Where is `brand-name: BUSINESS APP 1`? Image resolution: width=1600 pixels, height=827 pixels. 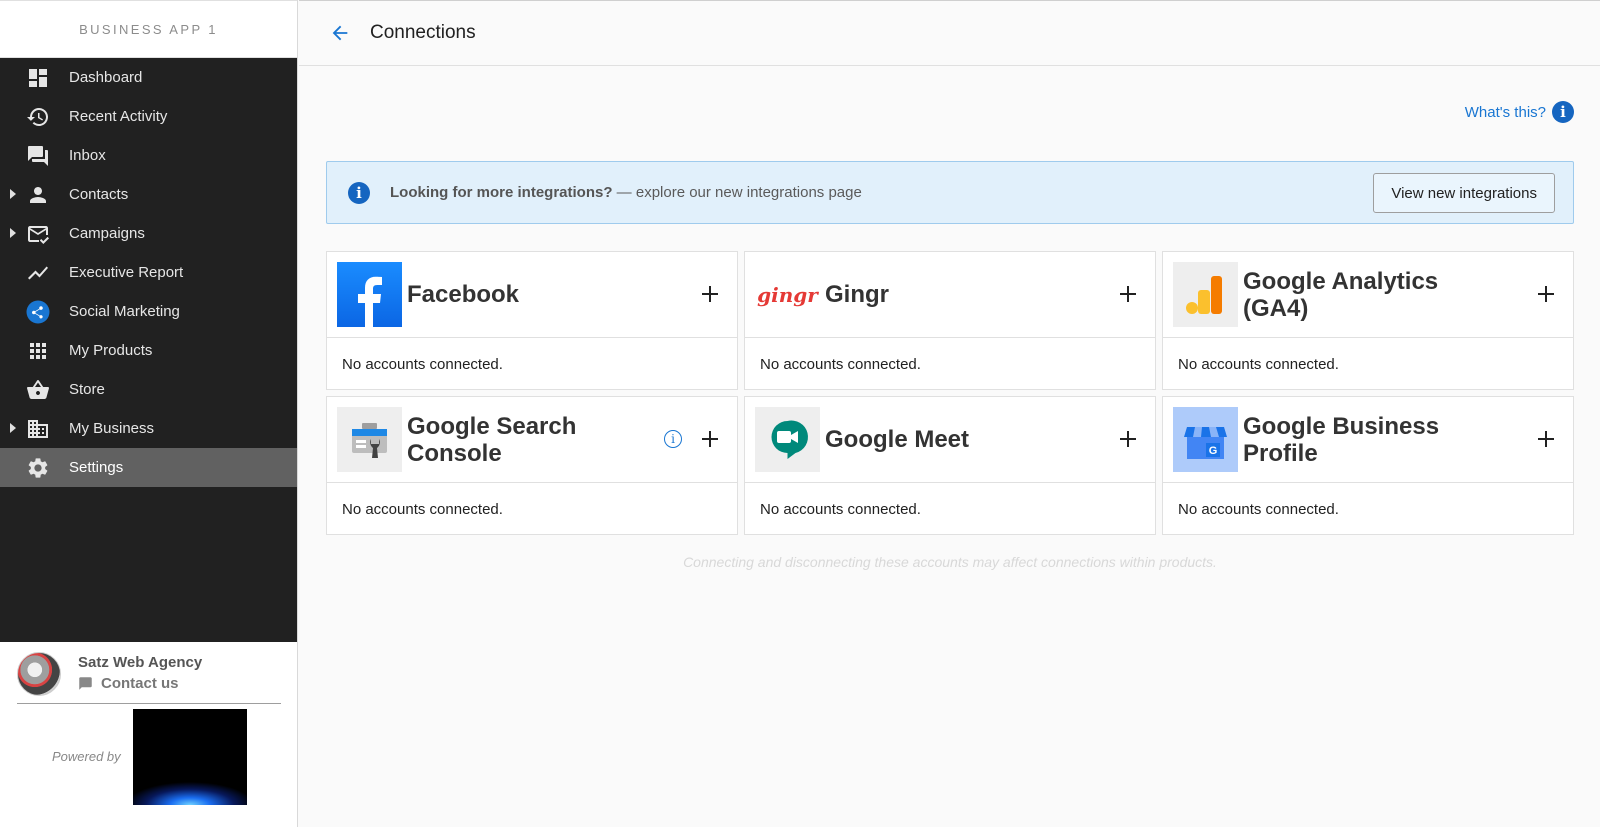
brand-name: BUSINESS APP 1 is located at coordinates (148, 29).